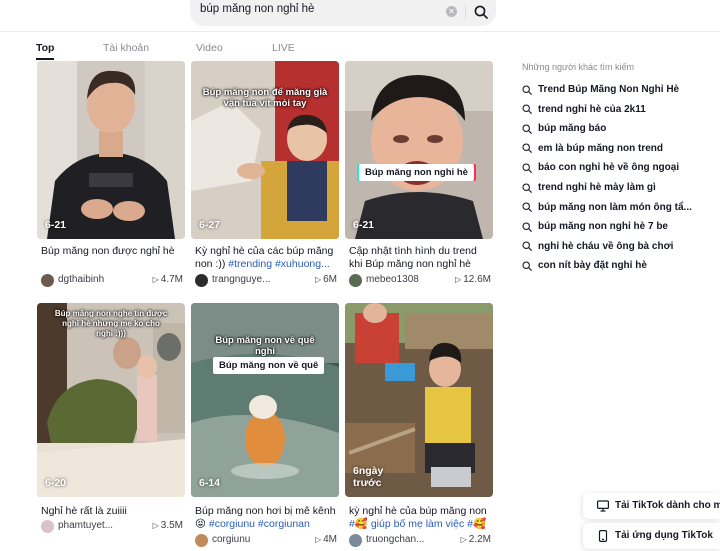 This screenshot has height=551, width=720. I want to click on tab-video: Video, so click(209, 48).